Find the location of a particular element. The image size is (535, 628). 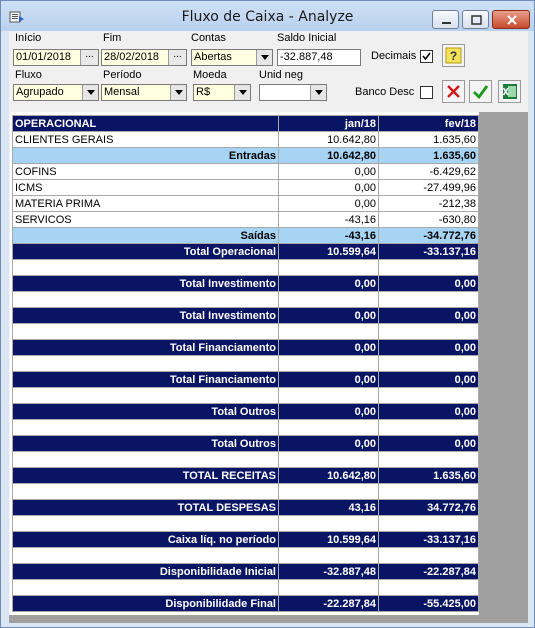

grid-column-header-fev: fev/18 is located at coordinates (428, 123).